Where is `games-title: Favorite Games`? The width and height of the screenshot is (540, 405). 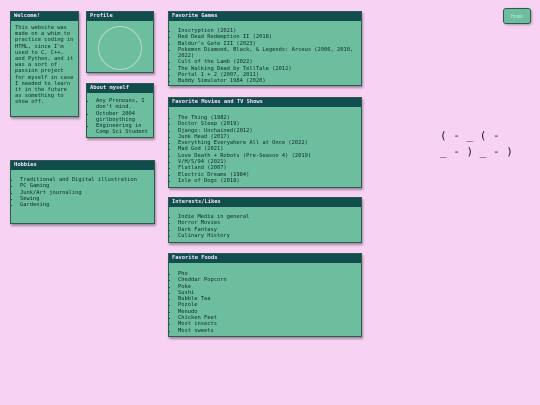
games-title: Favorite Games is located at coordinates (265, 16).